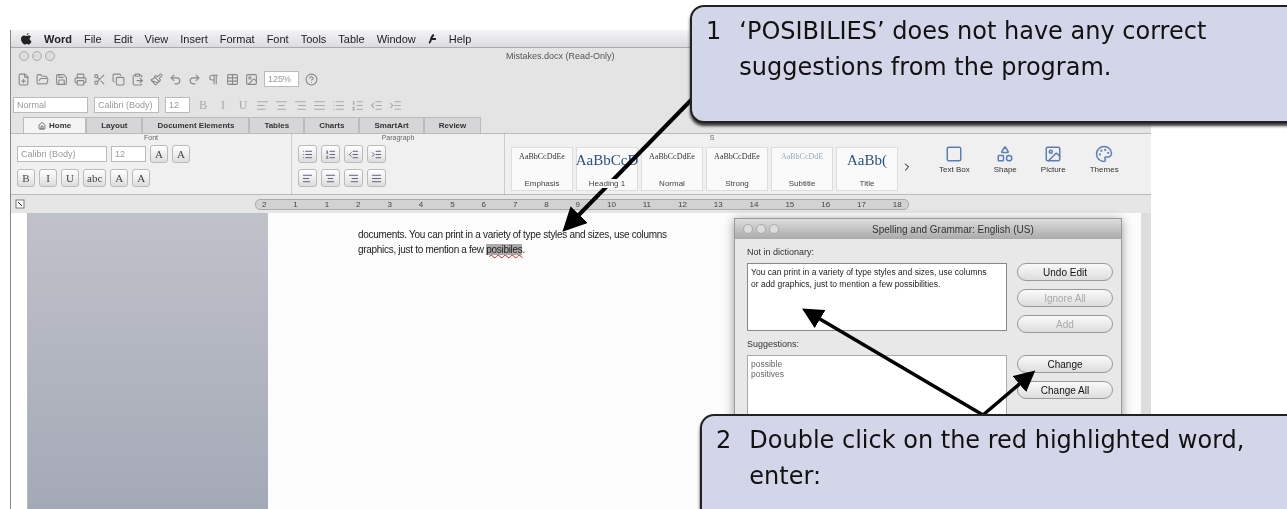 The width and height of the screenshot is (1287, 509). Describe the element at coordinates (175, 79) in the screenshot. I see `undo-icon` at that location.